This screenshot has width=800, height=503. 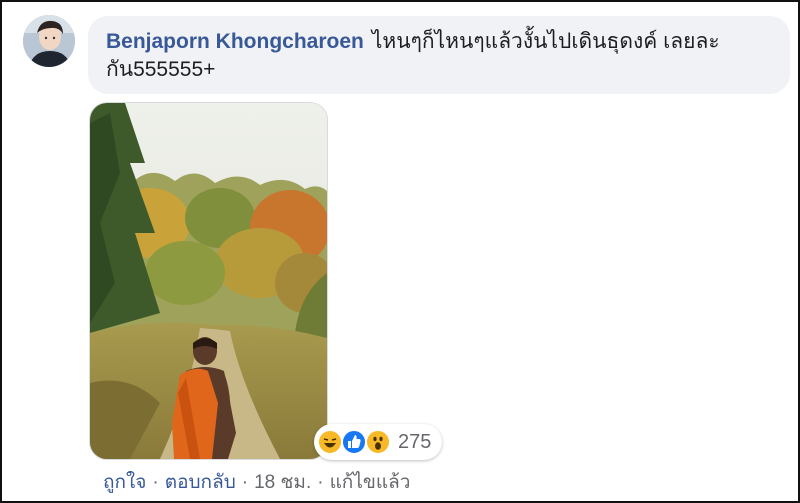 I want to click on profile-photo, so click(x=49, y=41).